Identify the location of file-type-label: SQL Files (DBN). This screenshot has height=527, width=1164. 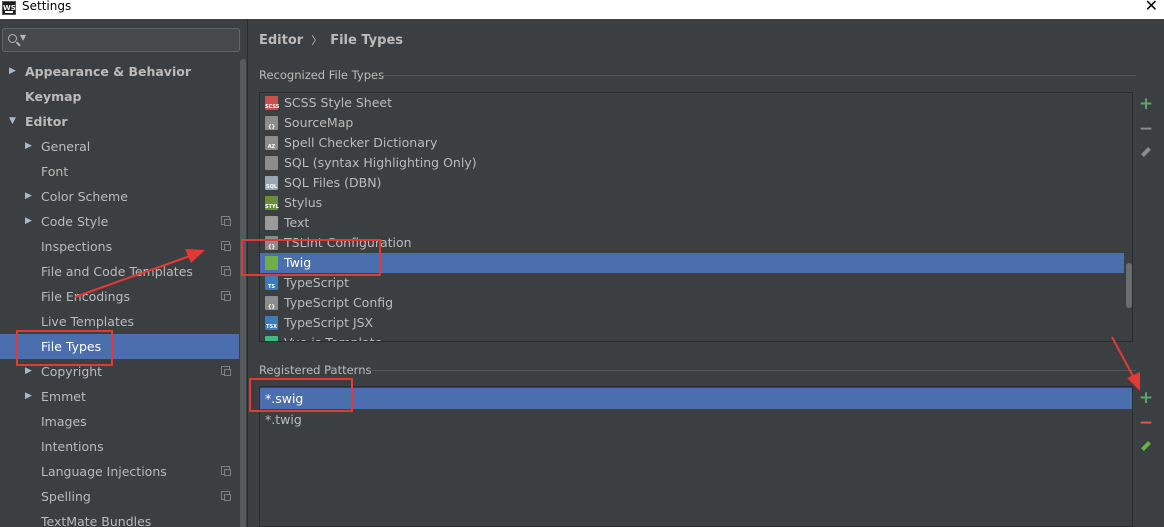
(333, 182).